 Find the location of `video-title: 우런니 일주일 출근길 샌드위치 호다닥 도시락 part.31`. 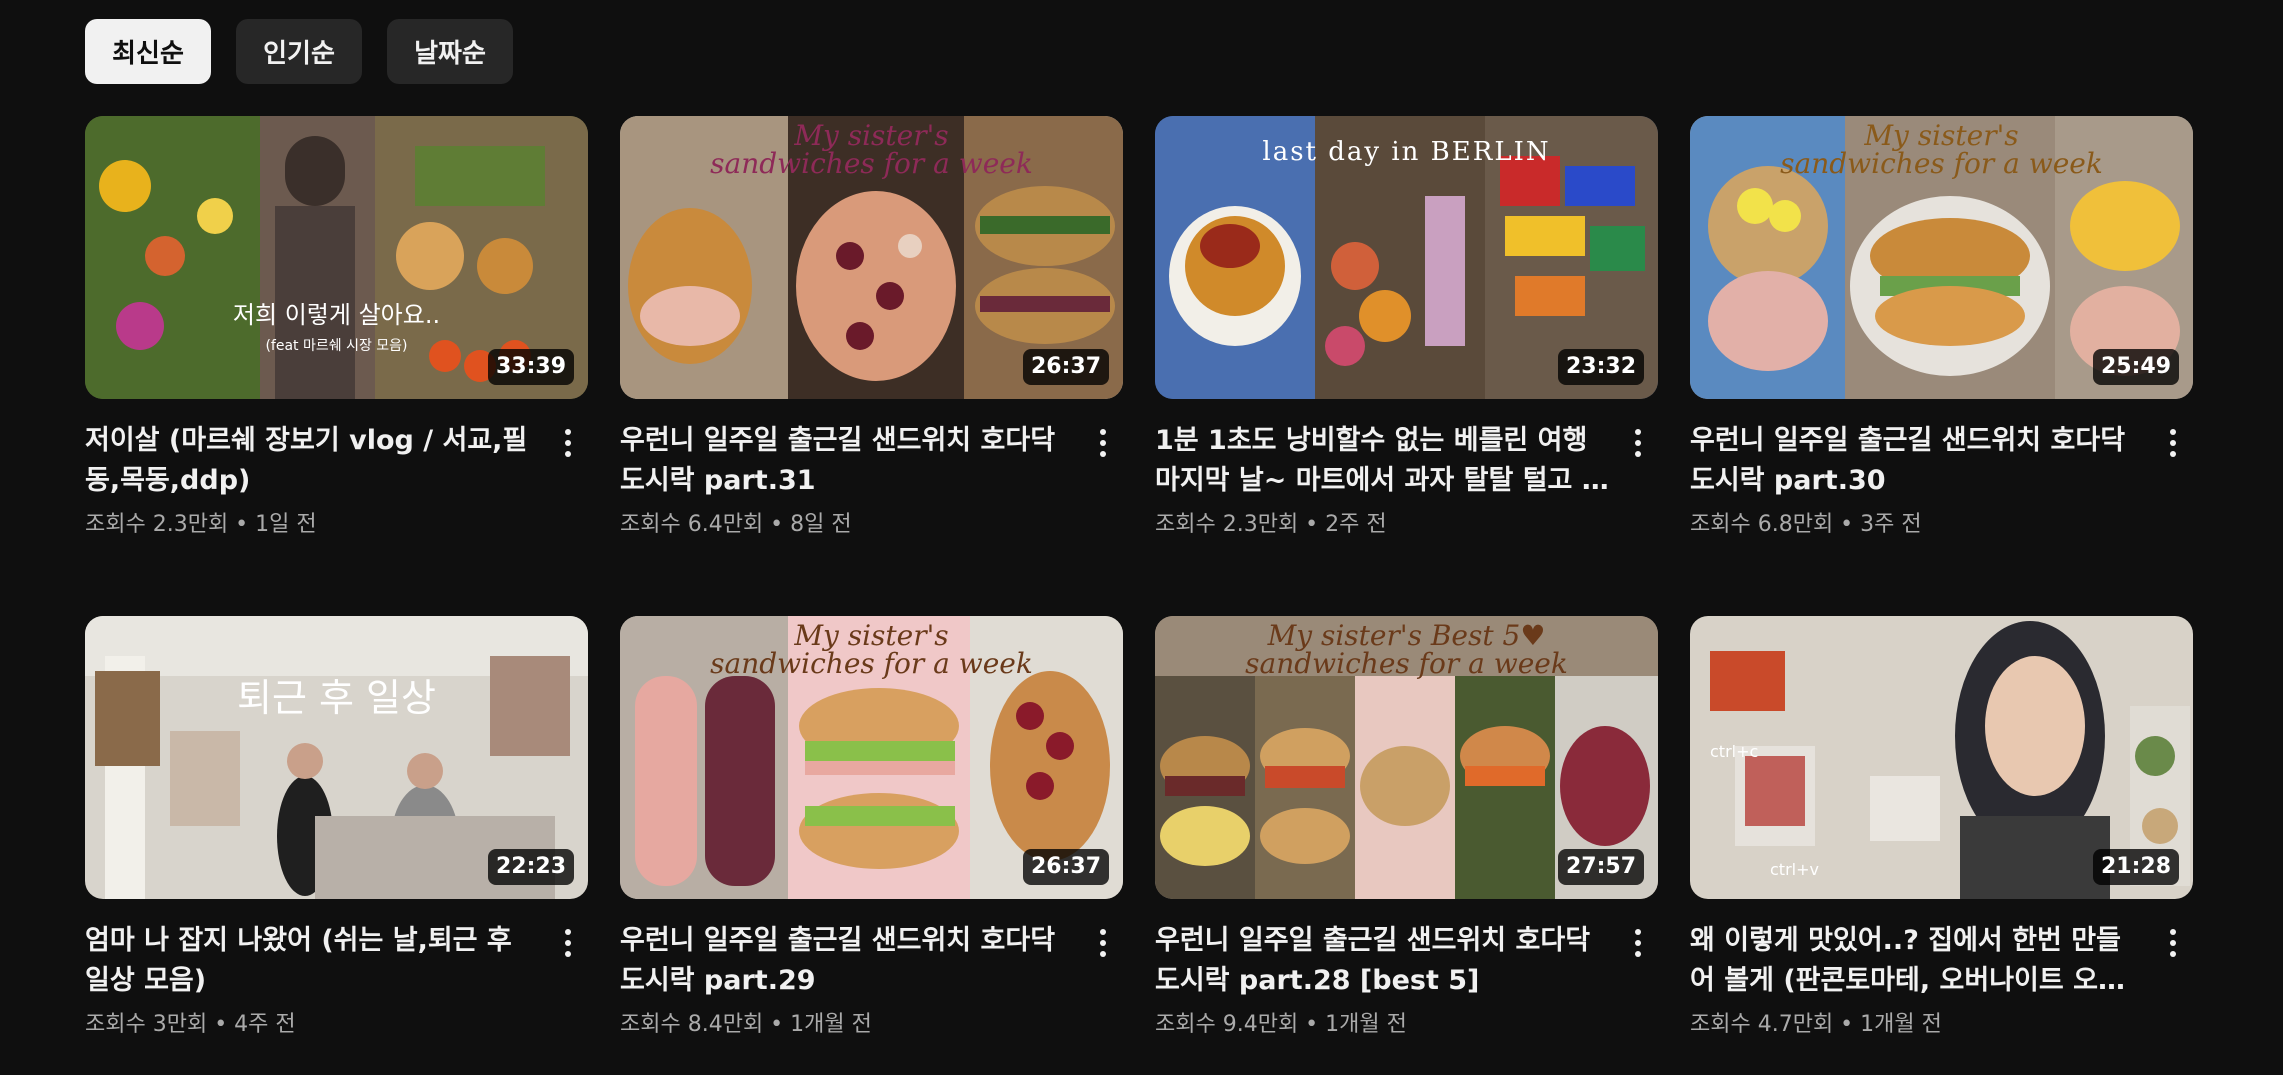

video-title: 우런니 일주일 출근길 샌드위치 호다닥 도시락 part.31 is located at coordinates (847, 461).